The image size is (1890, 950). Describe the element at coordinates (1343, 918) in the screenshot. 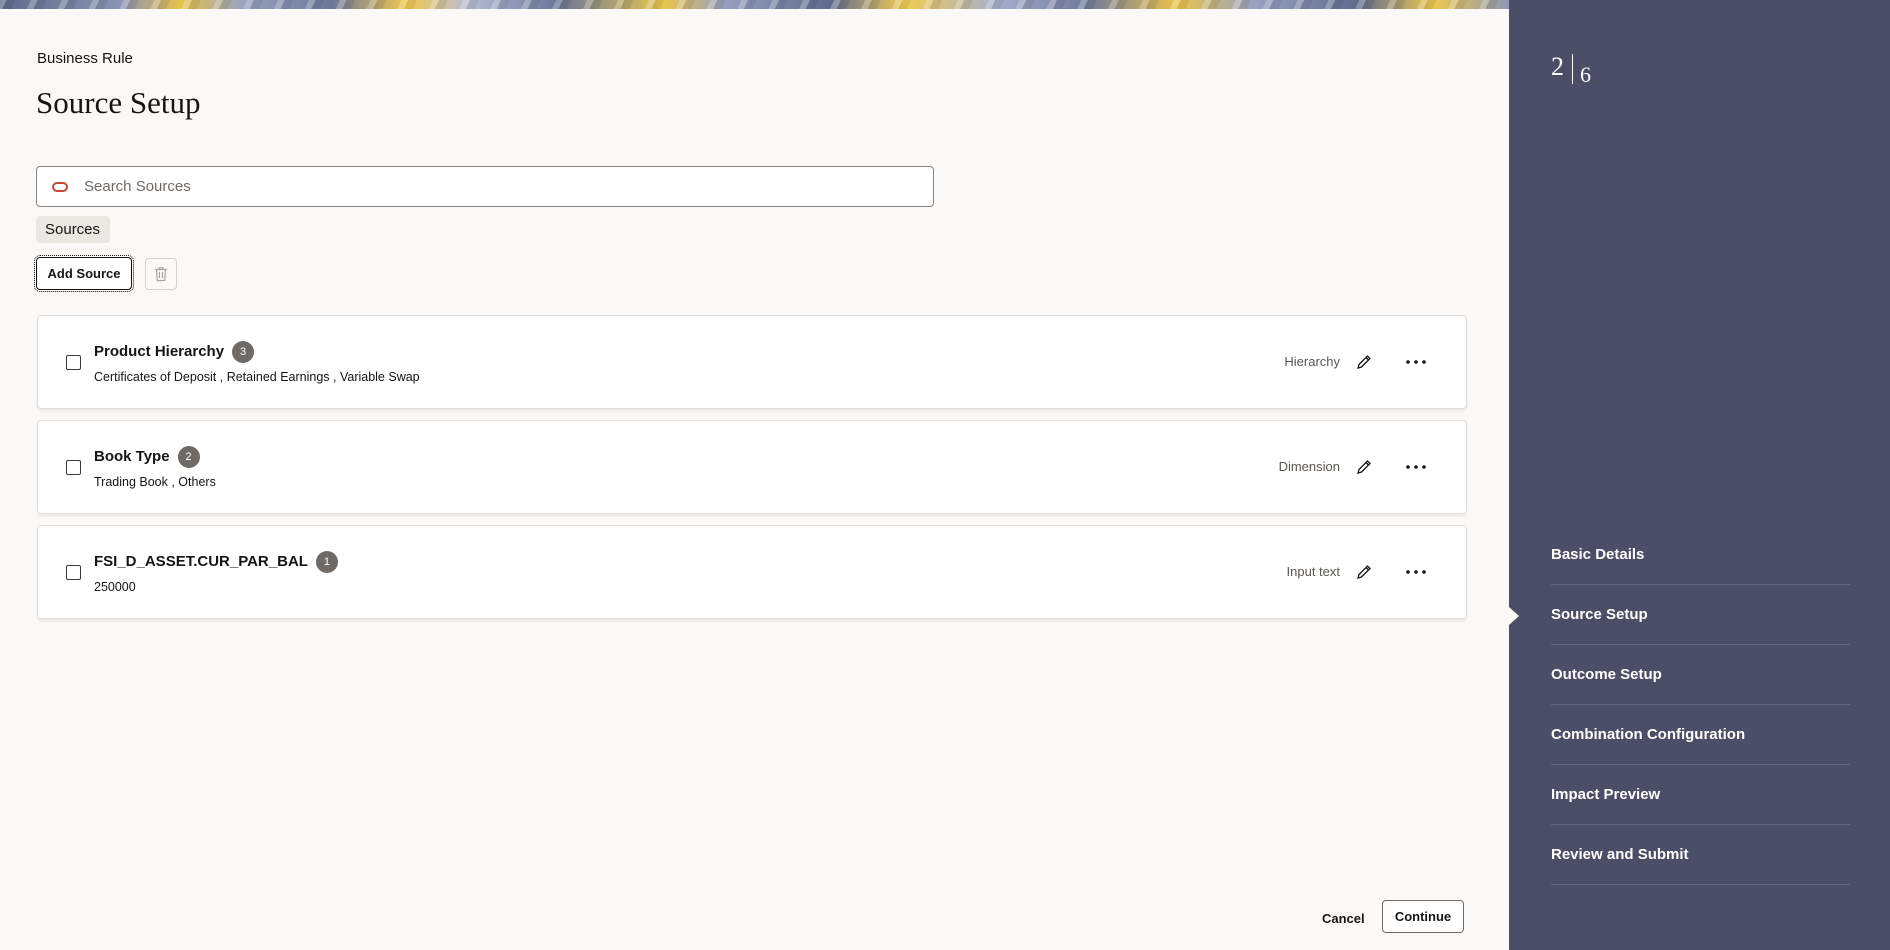

I see `cancel-button: Cancel` at that location.